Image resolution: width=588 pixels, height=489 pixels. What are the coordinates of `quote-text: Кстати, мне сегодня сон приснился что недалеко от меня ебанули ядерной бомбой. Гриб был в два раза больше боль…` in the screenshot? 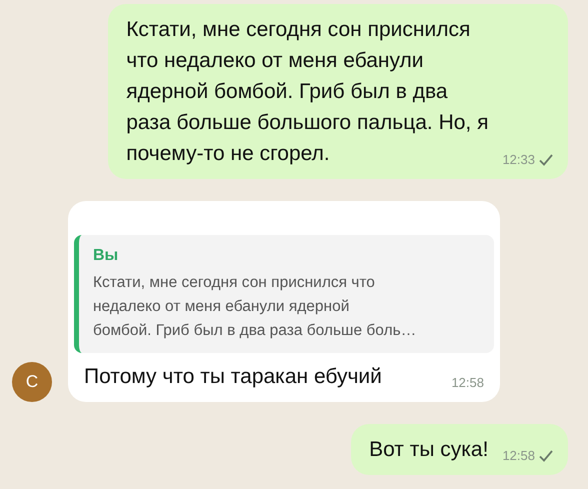 It's located at (255, 307).